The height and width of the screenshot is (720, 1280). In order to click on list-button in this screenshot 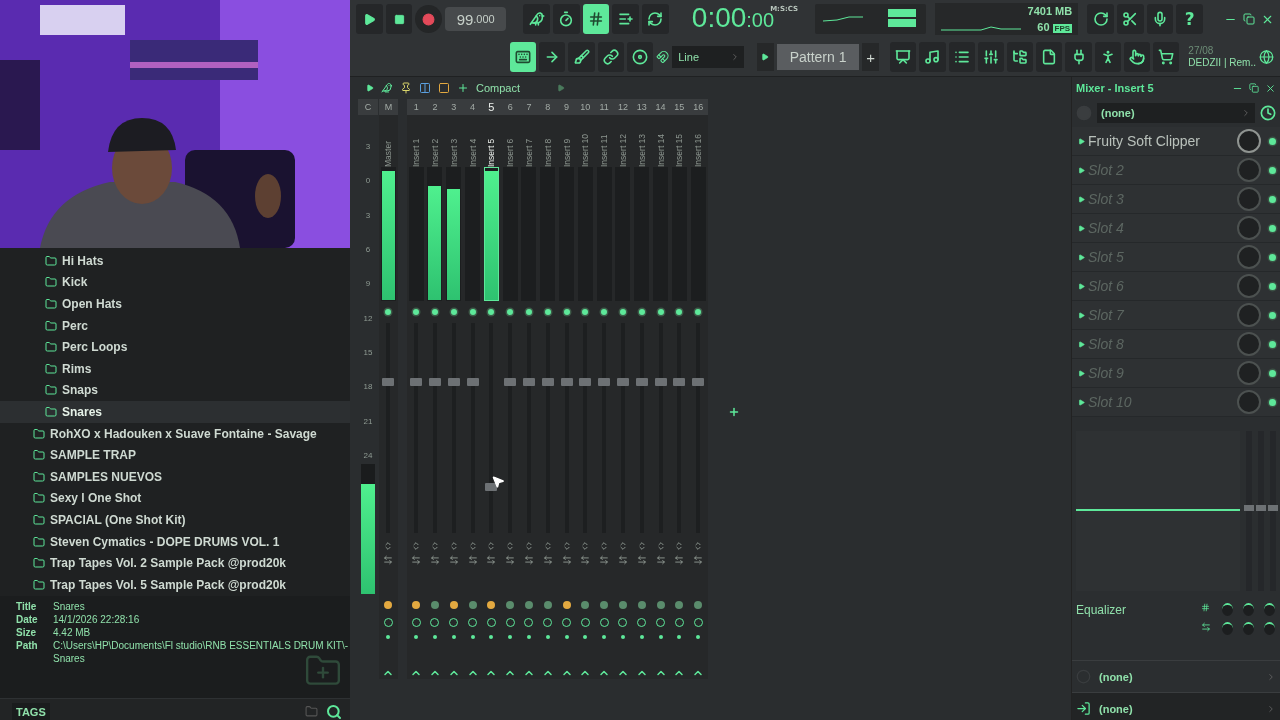, I will do `click(961, 57)`.